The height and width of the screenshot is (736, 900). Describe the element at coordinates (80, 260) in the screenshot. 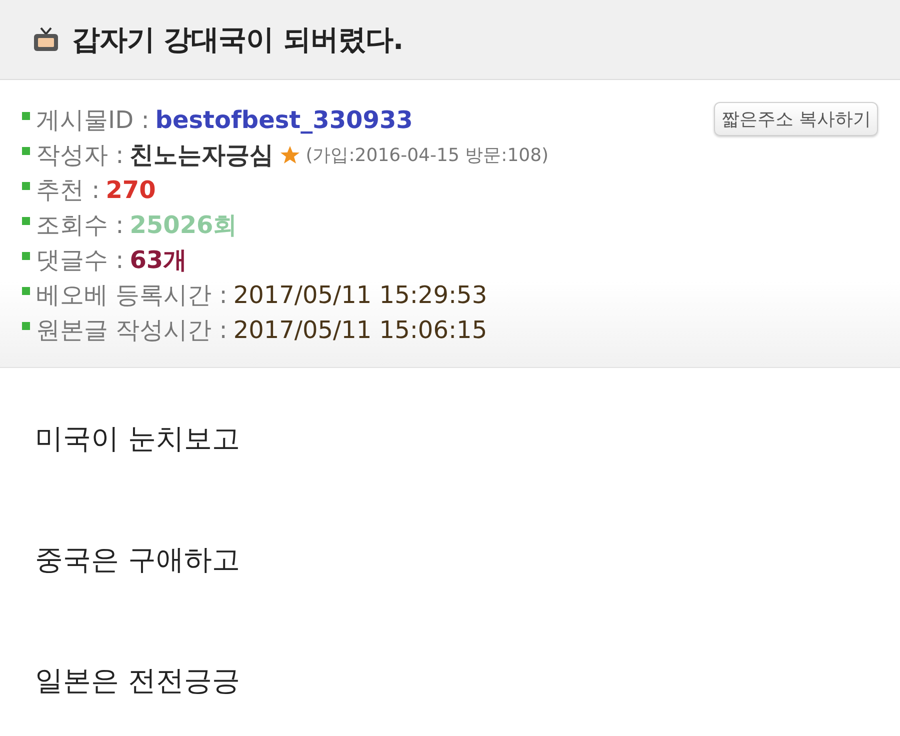

I see `info-label: 댓글수 :` at that location.